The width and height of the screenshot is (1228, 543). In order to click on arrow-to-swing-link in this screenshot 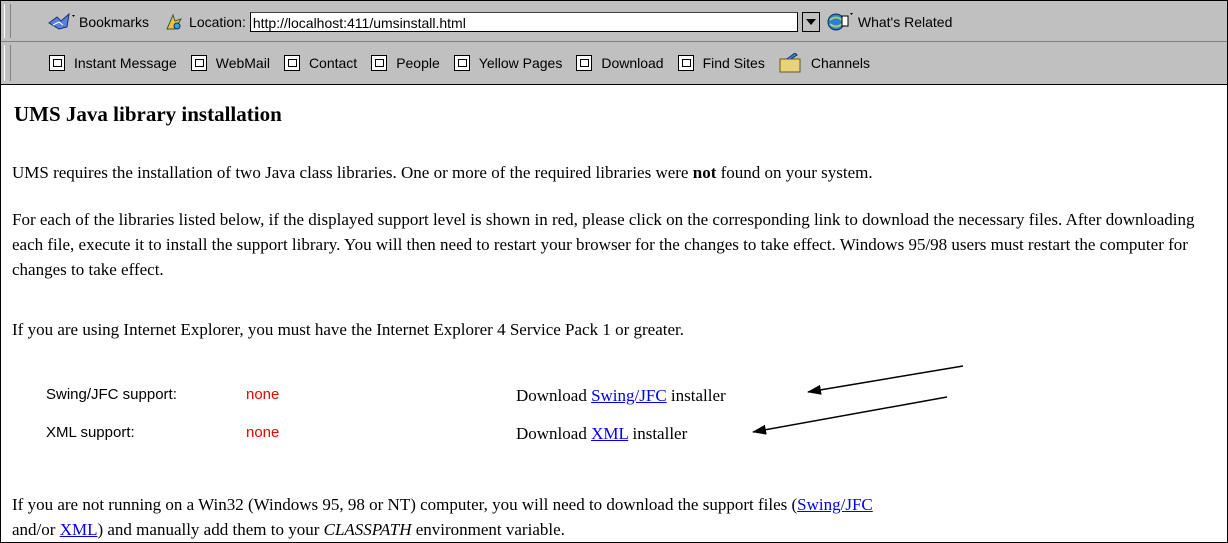, I will do `click(885, 380)`.